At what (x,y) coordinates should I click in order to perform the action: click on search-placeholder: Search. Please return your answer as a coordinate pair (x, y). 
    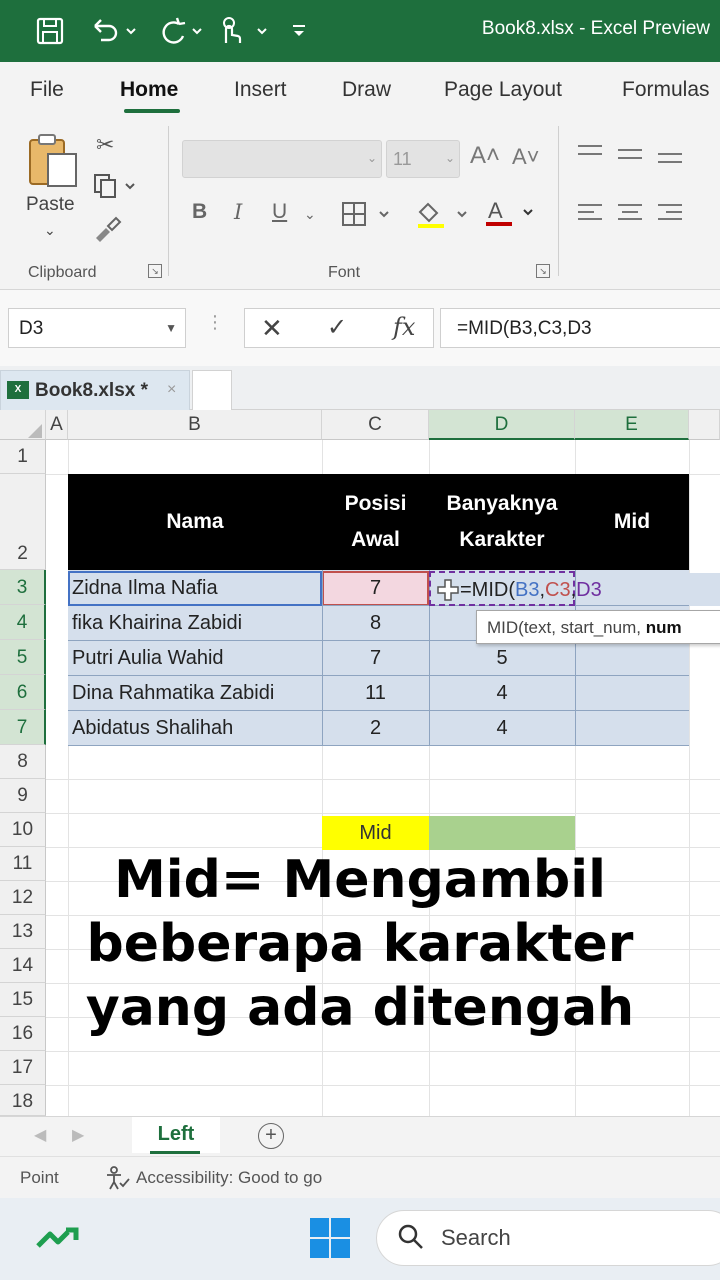
    Looking at the image, I should click on (476, 1237).